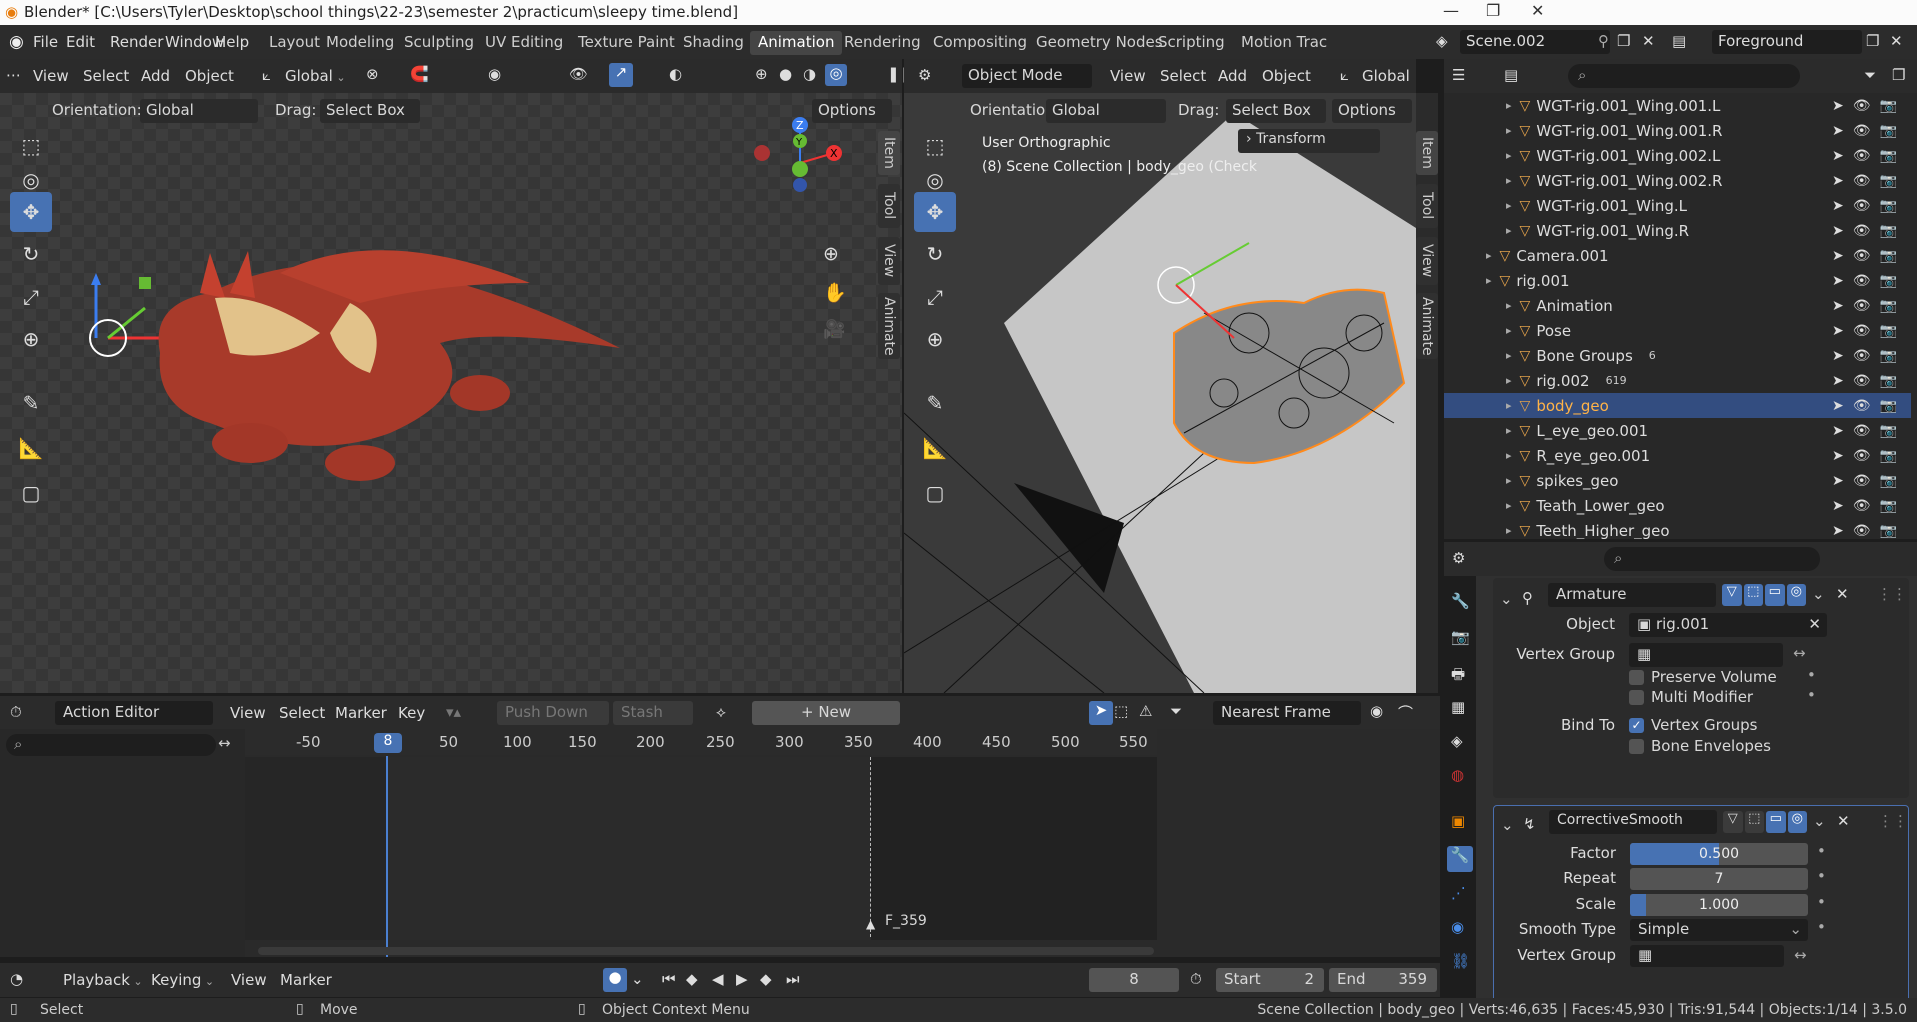 The image size is (1917, 1022). I want to click on transform-tool: ⊕, so click(31, 339).